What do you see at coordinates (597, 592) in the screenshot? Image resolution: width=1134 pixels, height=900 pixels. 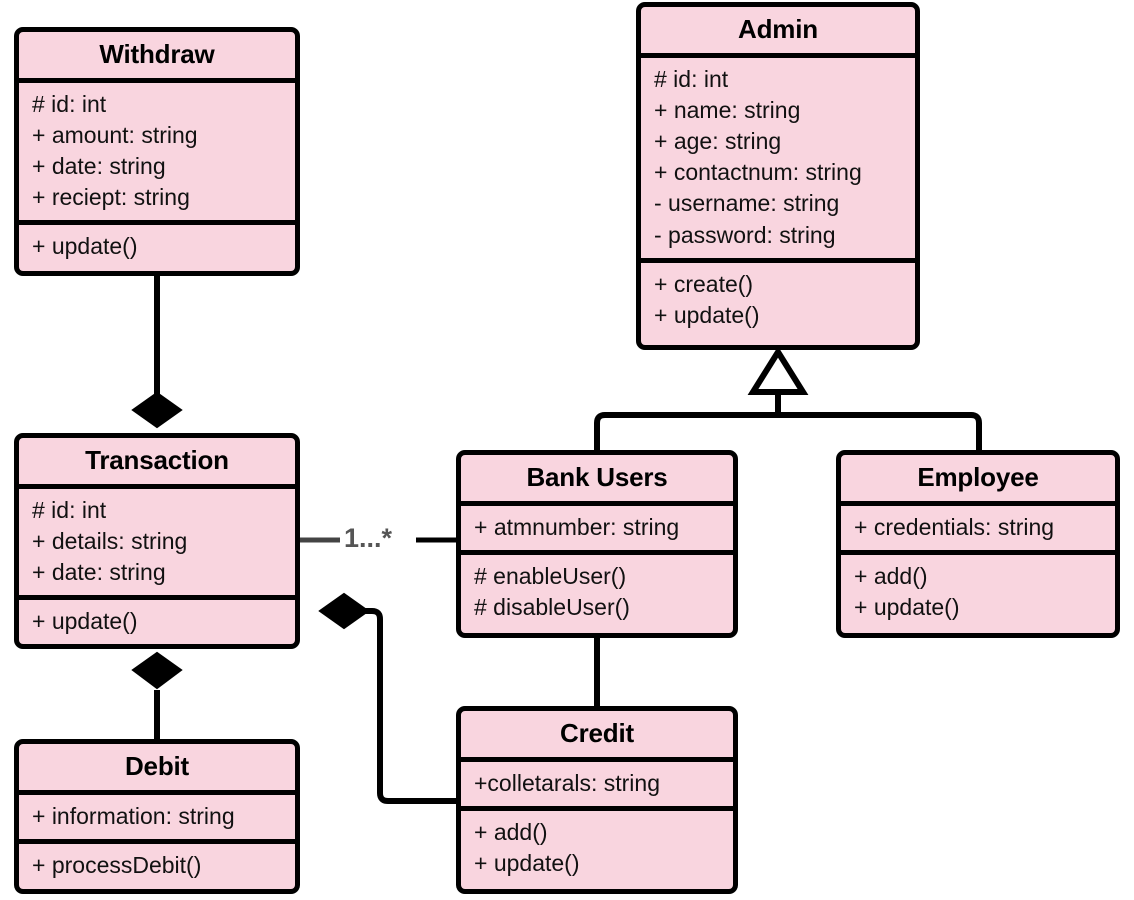 I see `class-methods-bankusers: # enableUser() # disableUser()` at bounding box center [597, 592].